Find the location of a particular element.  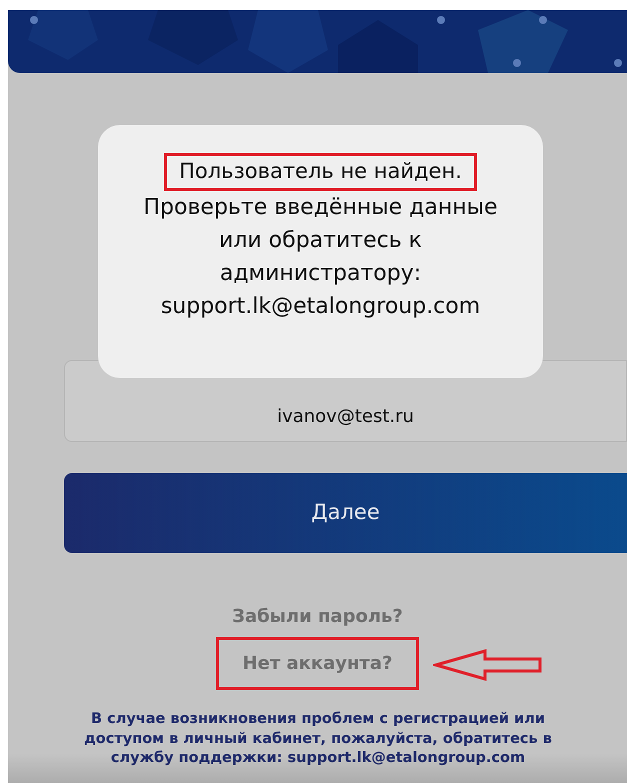

next-button: Далее is located at coordinates (345, 513).